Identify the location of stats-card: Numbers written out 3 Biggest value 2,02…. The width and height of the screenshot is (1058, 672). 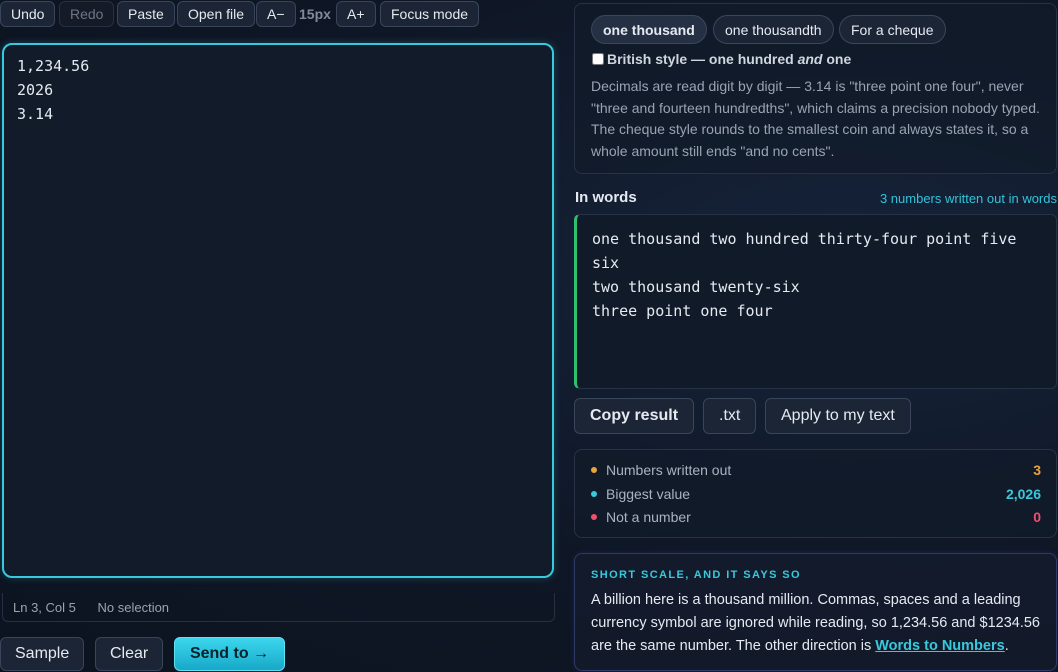
(815, 493).